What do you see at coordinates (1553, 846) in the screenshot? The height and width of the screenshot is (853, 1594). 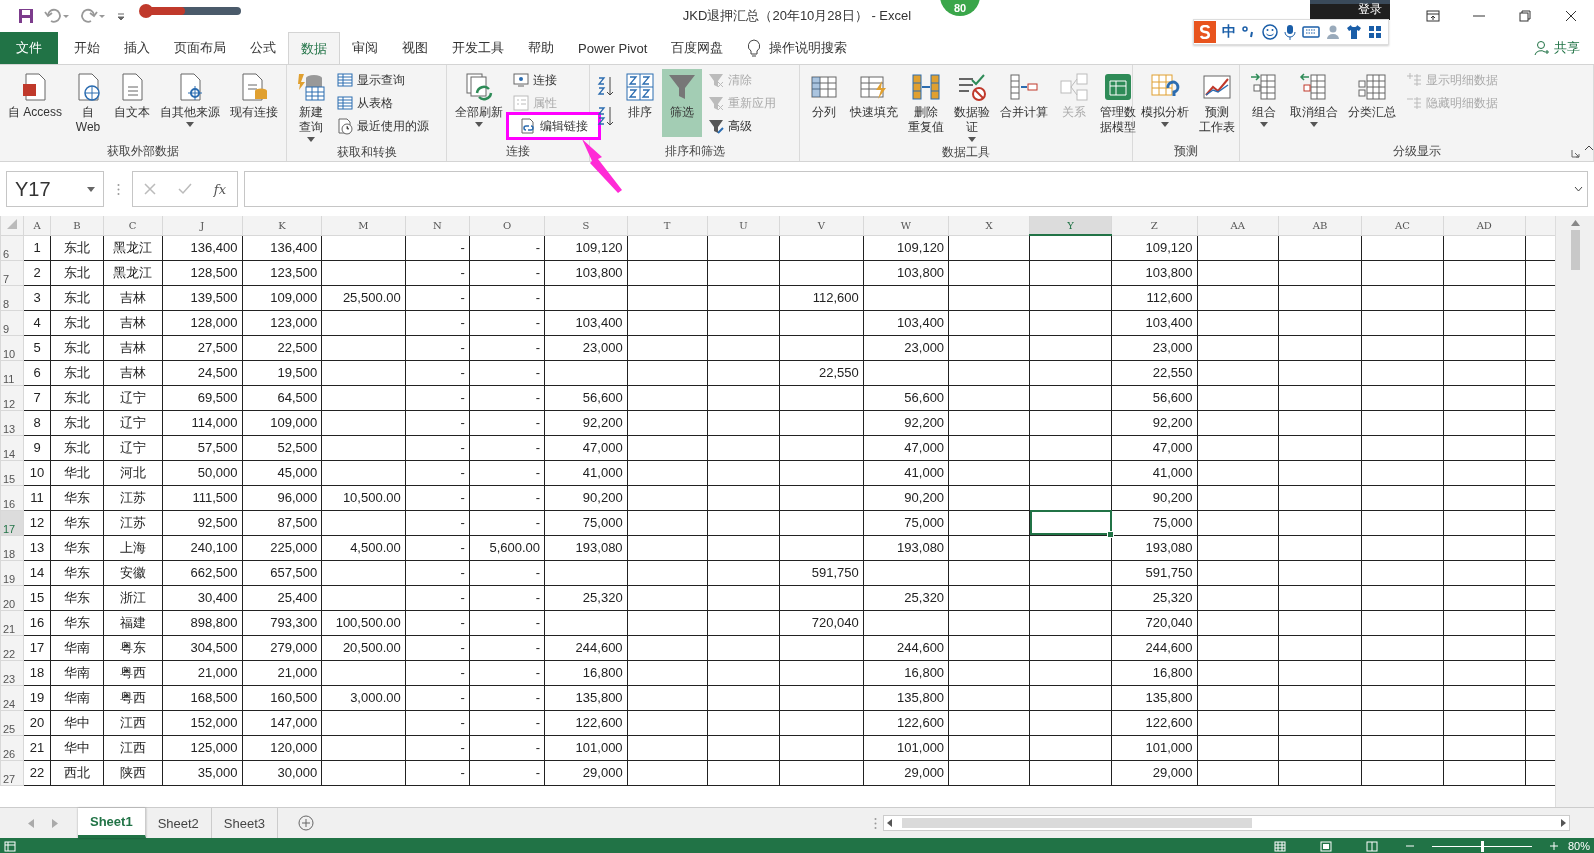 I see `zoom-in-icon` at bounding box center [1553, 846].